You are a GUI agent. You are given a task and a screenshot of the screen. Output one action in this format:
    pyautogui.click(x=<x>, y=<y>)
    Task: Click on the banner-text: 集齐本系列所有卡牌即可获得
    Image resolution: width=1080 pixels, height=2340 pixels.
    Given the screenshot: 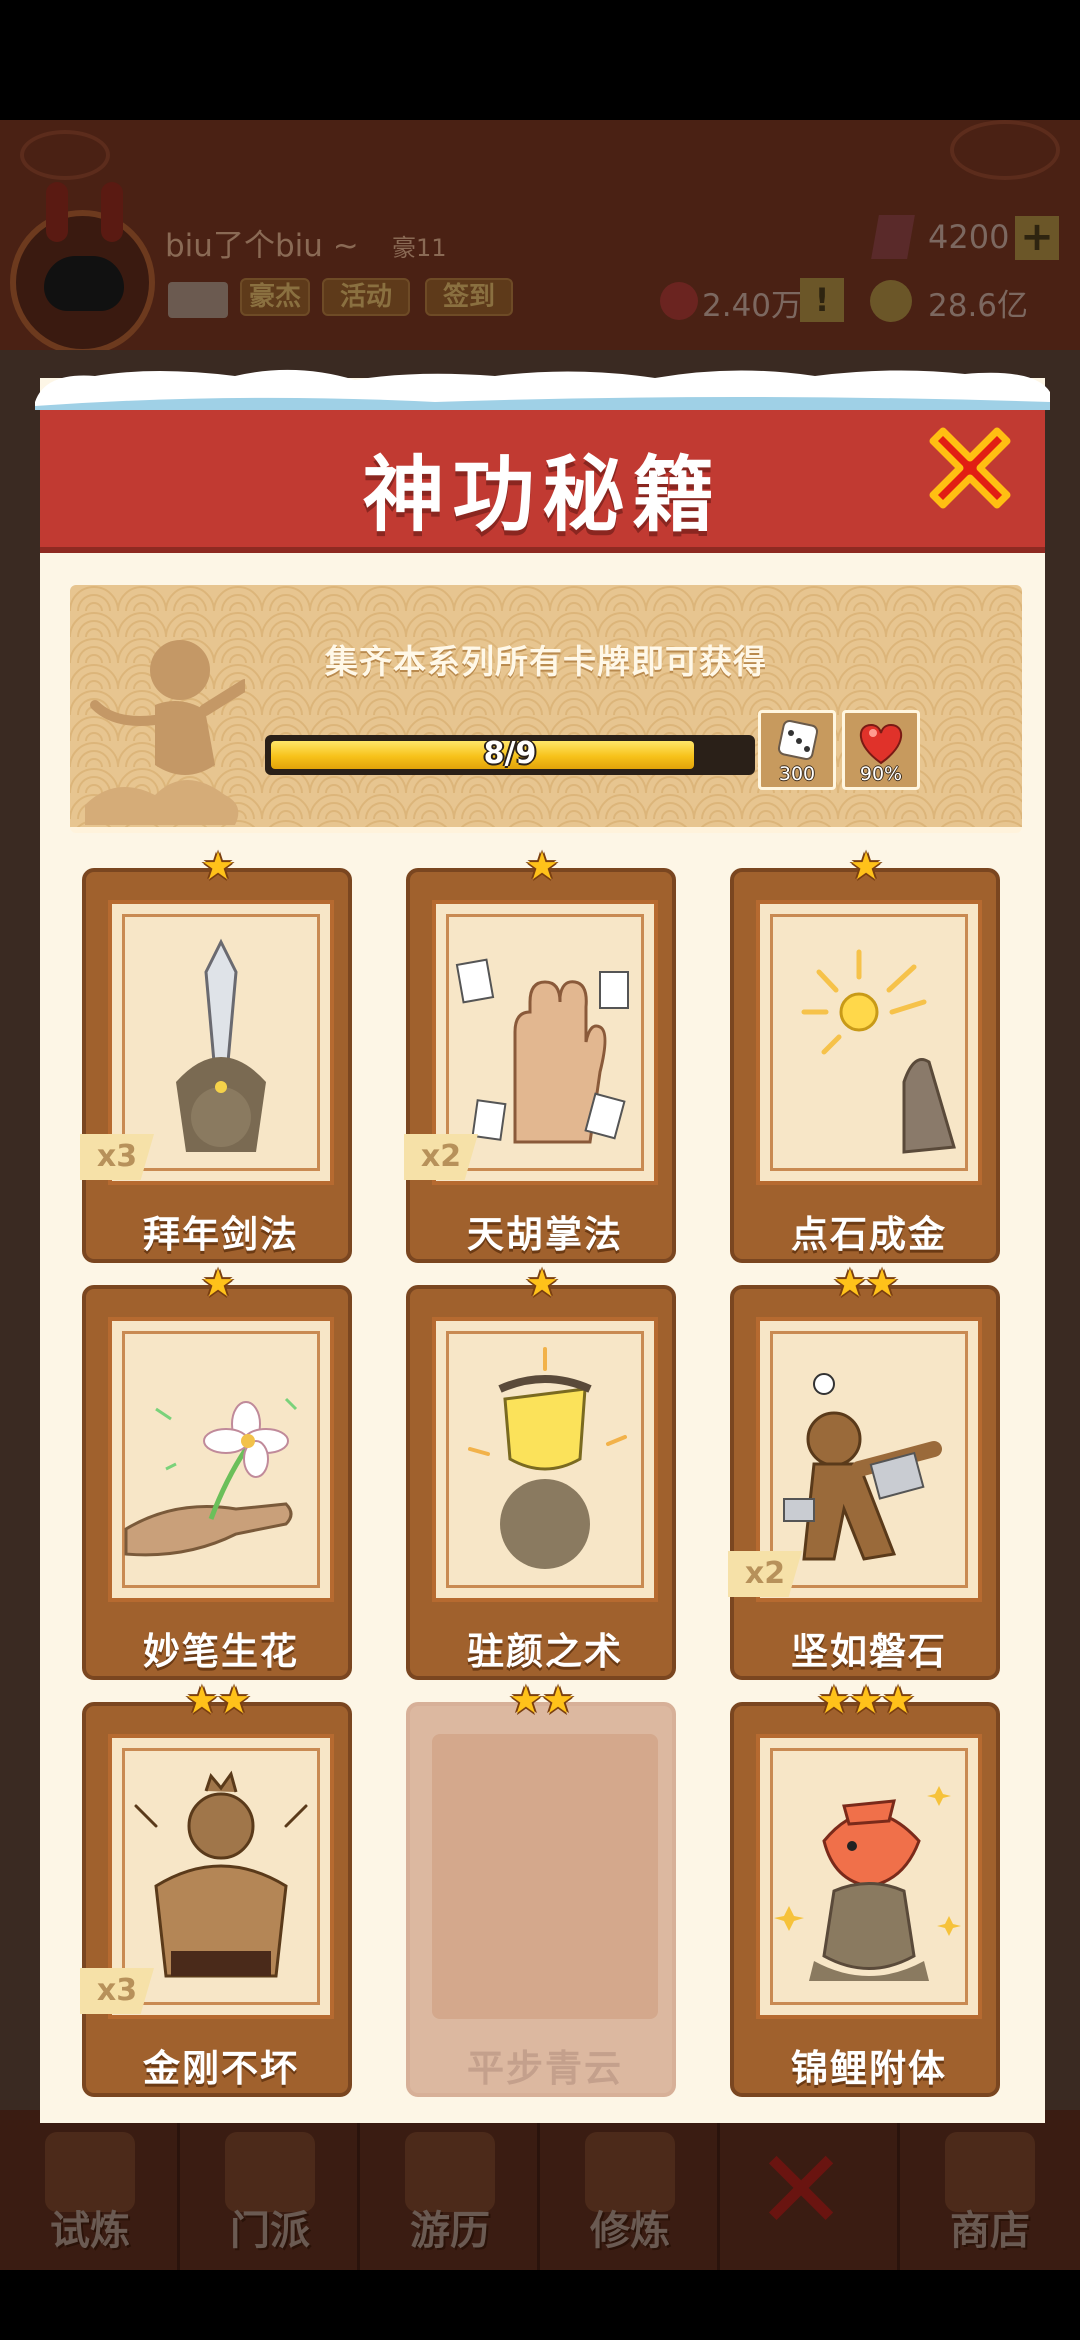 What is the action you would take?
    pyautogui.click(x=546, y=661)
    